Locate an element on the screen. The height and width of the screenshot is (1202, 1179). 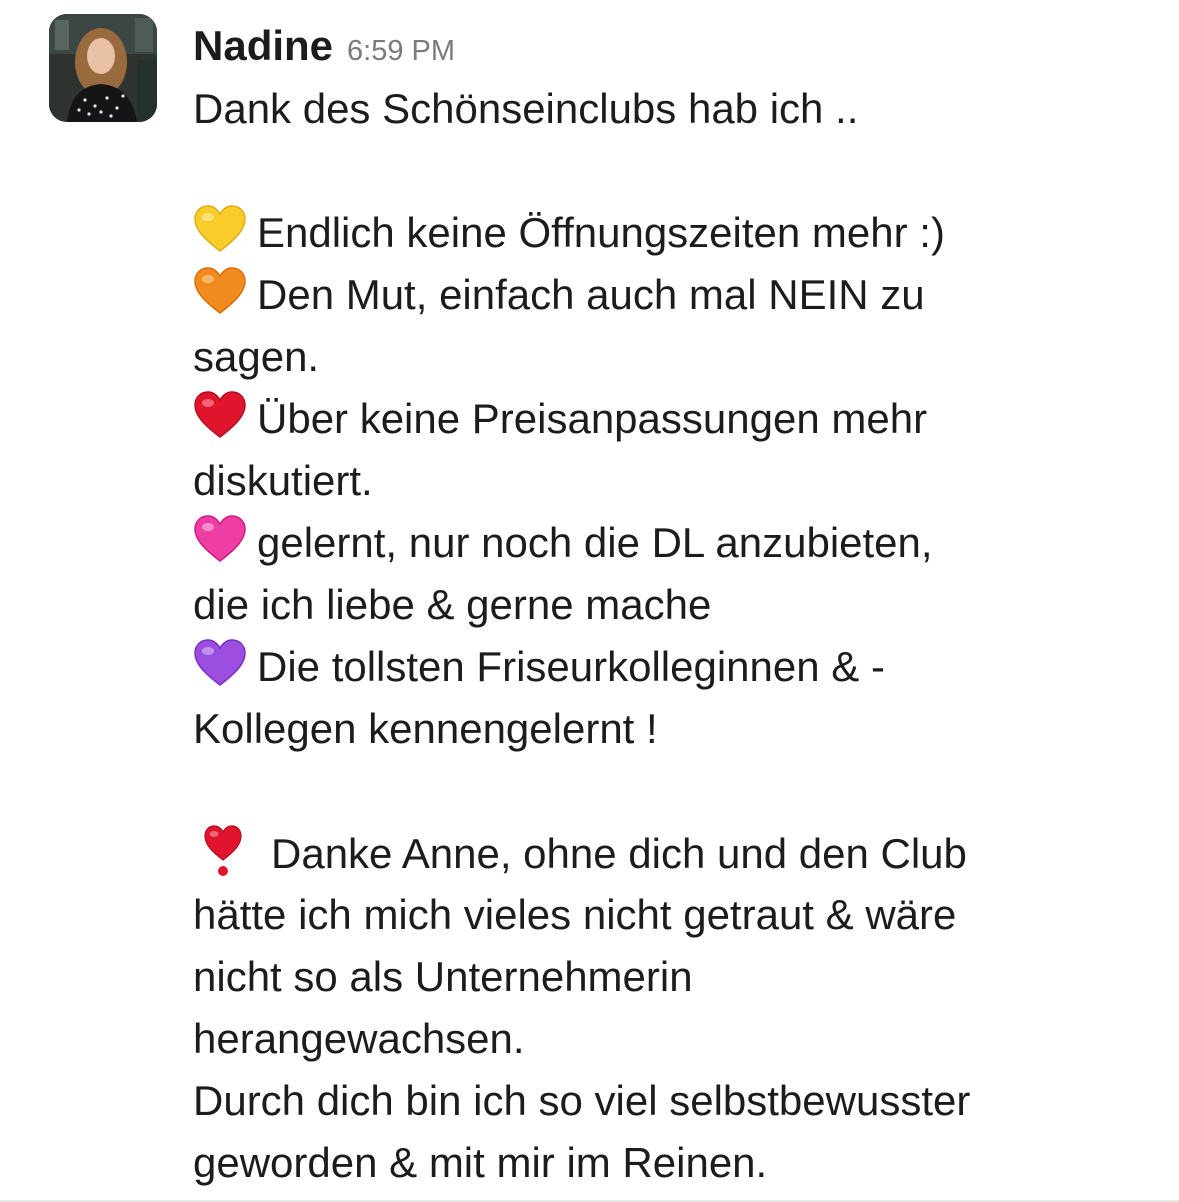
sender-name: Nadine is located at coordinates (263, 46).